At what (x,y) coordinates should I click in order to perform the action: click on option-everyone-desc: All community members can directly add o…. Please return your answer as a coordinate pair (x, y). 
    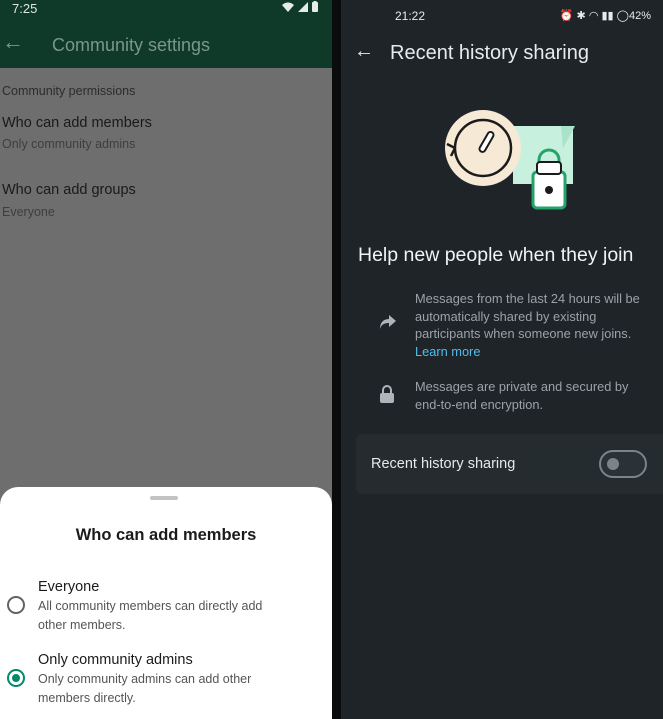
    Looking at the image, I should click on (150, 615).